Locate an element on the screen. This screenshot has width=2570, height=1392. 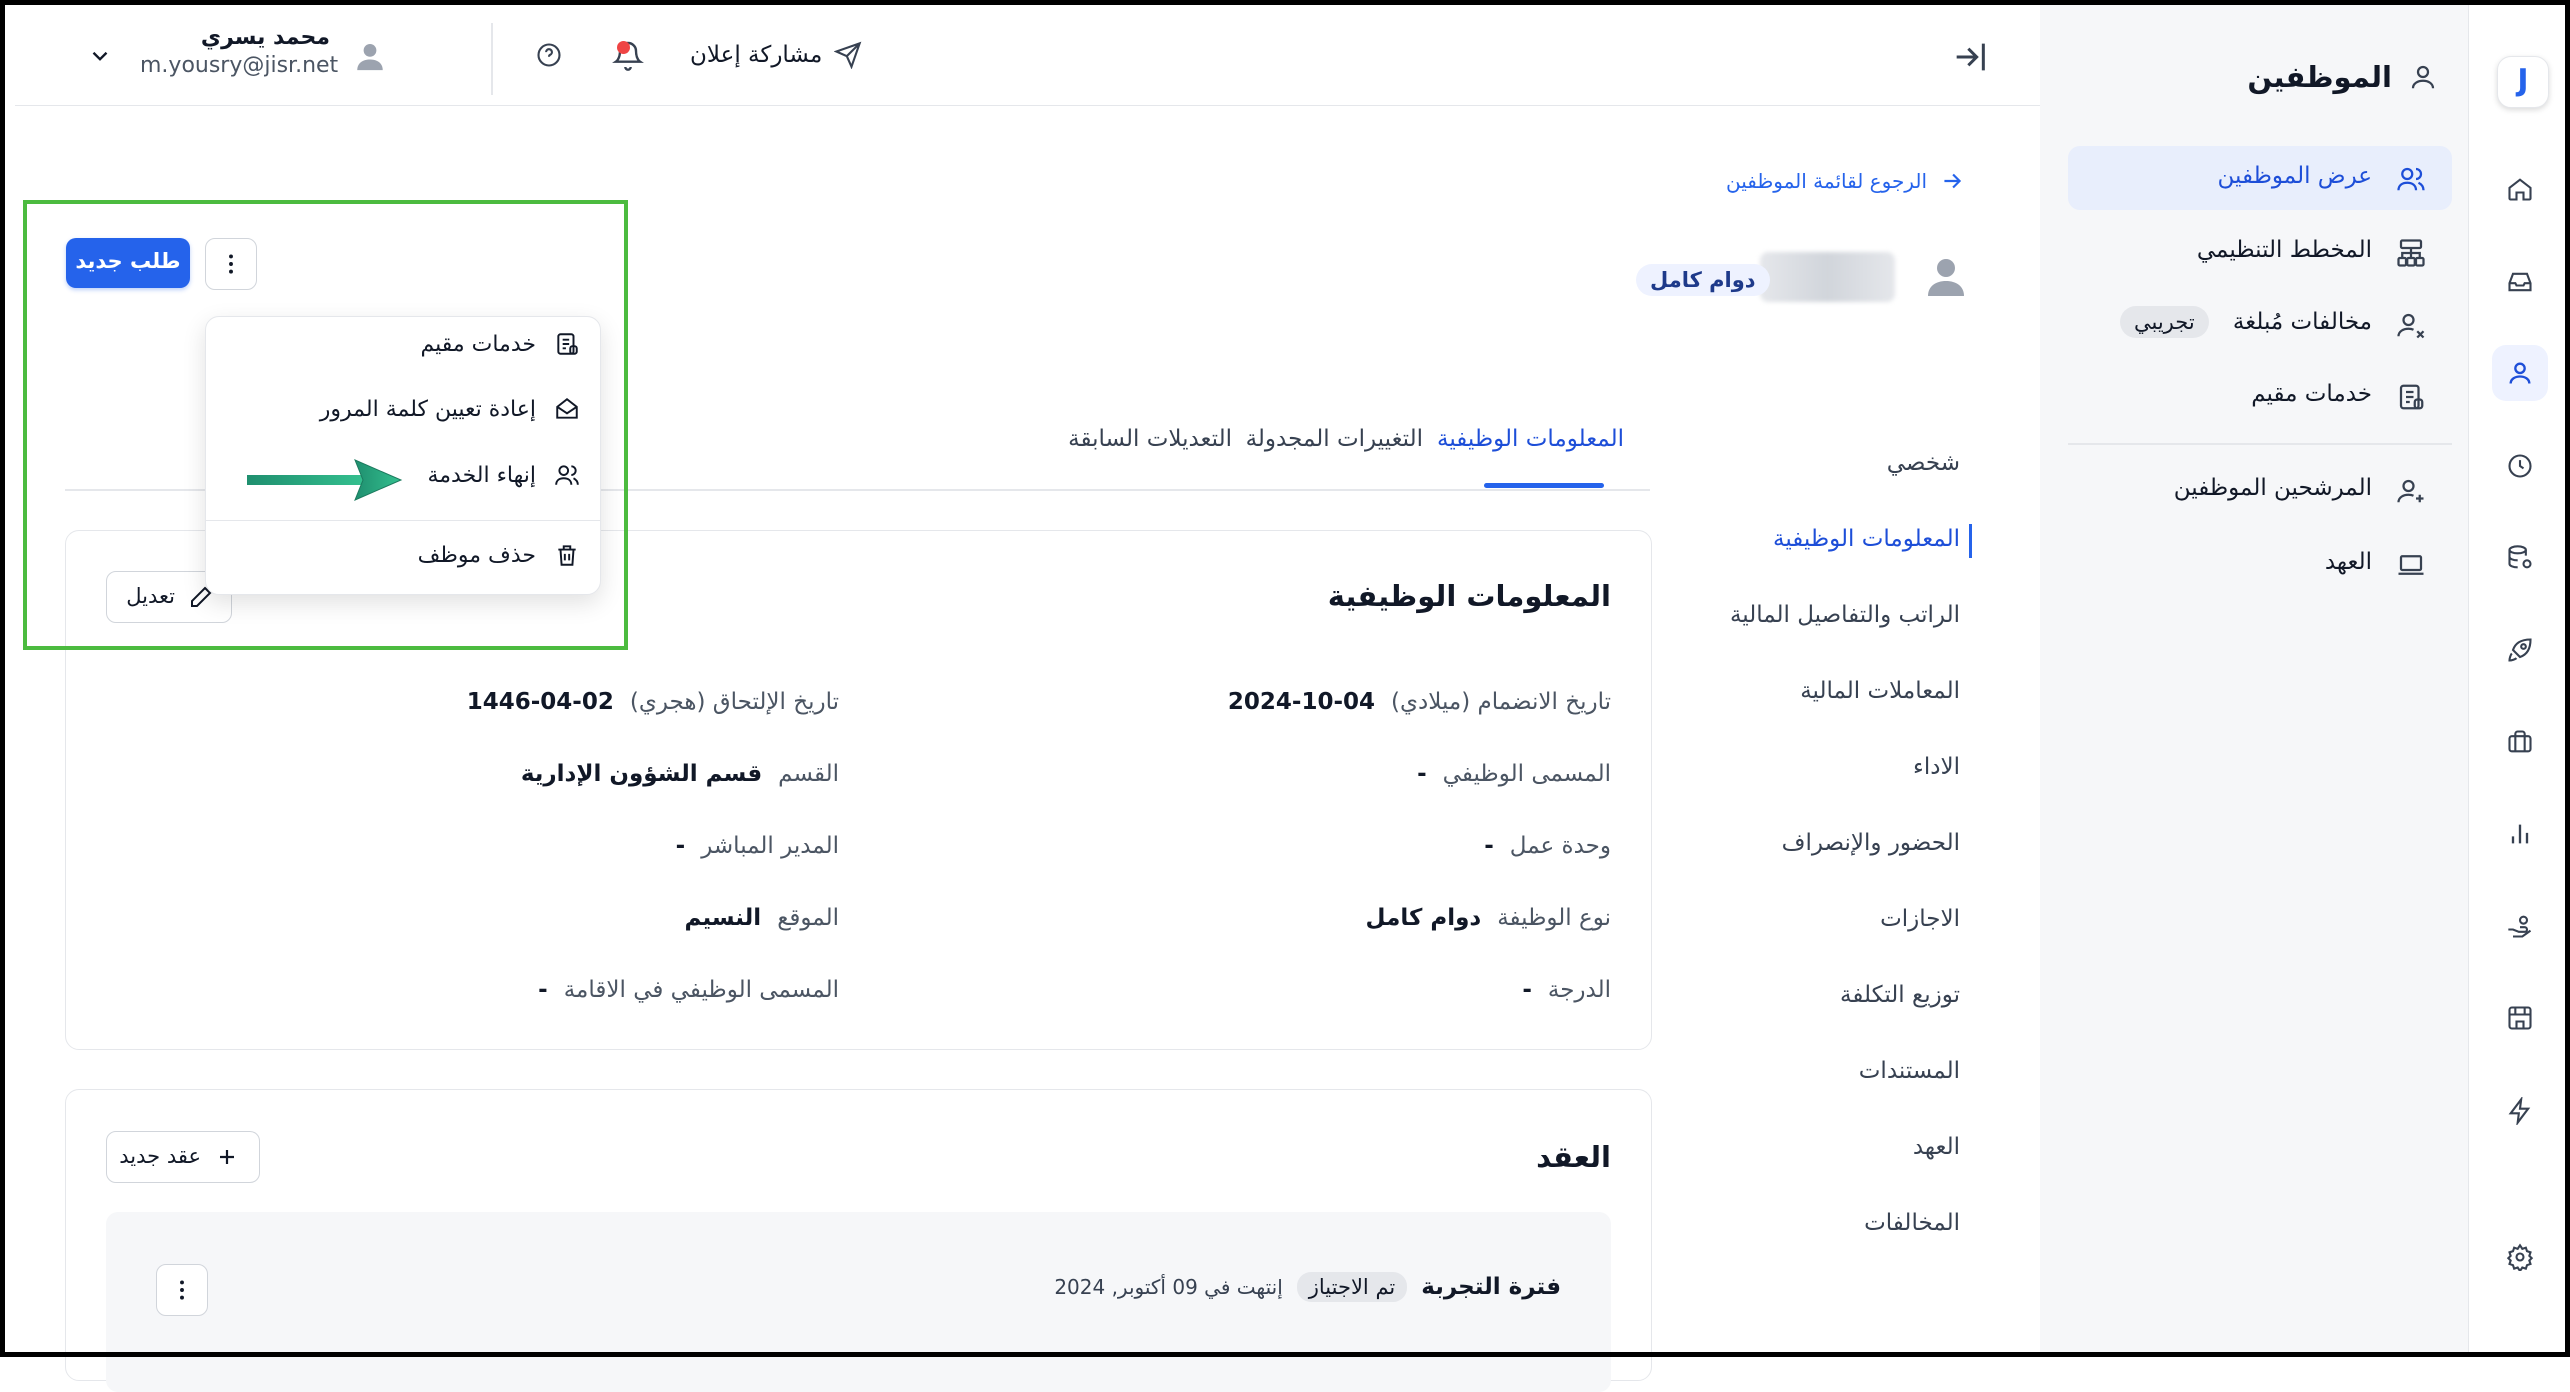
help-icon is located at coordinates (549, 55).